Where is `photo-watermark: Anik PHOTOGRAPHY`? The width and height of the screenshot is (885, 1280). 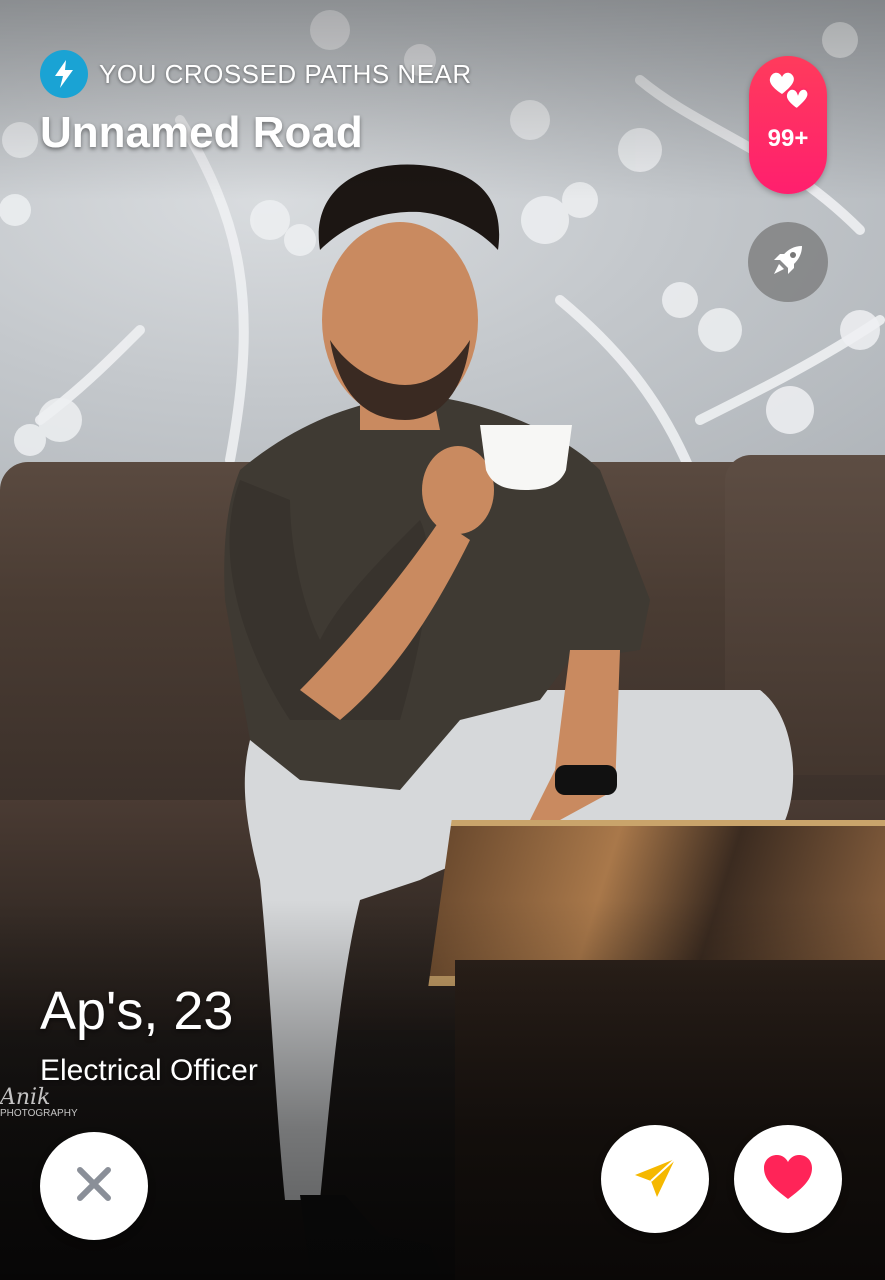
photo-watermark: Anik PHOTOGRAPHY is located at coordinates (39, 1102).